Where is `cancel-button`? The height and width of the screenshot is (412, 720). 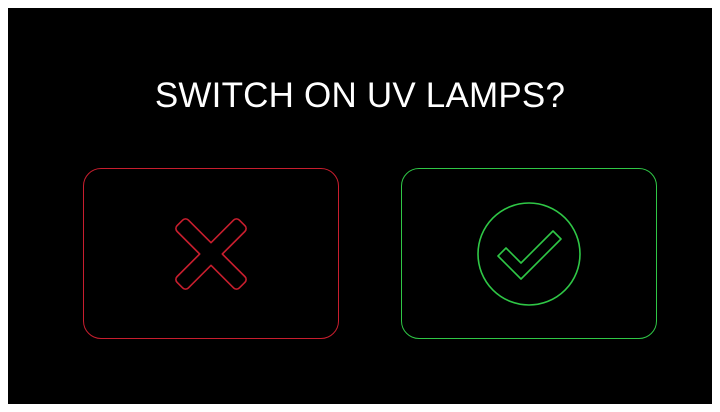
cancel-button is located at coordinates (211, 253).